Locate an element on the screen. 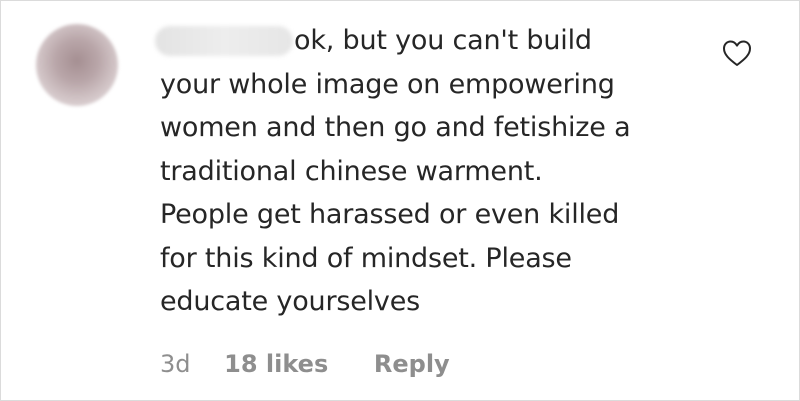  comment-meta: 3d 18 likes Reply is located at coordinates (305, 364).